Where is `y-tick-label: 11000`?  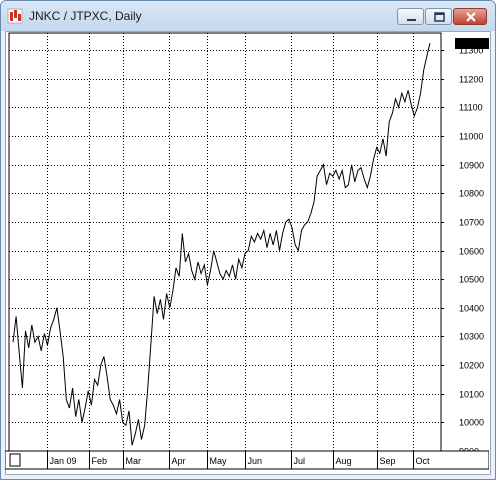
y-tick-label: 11000 is located at coordinates (471, 137).